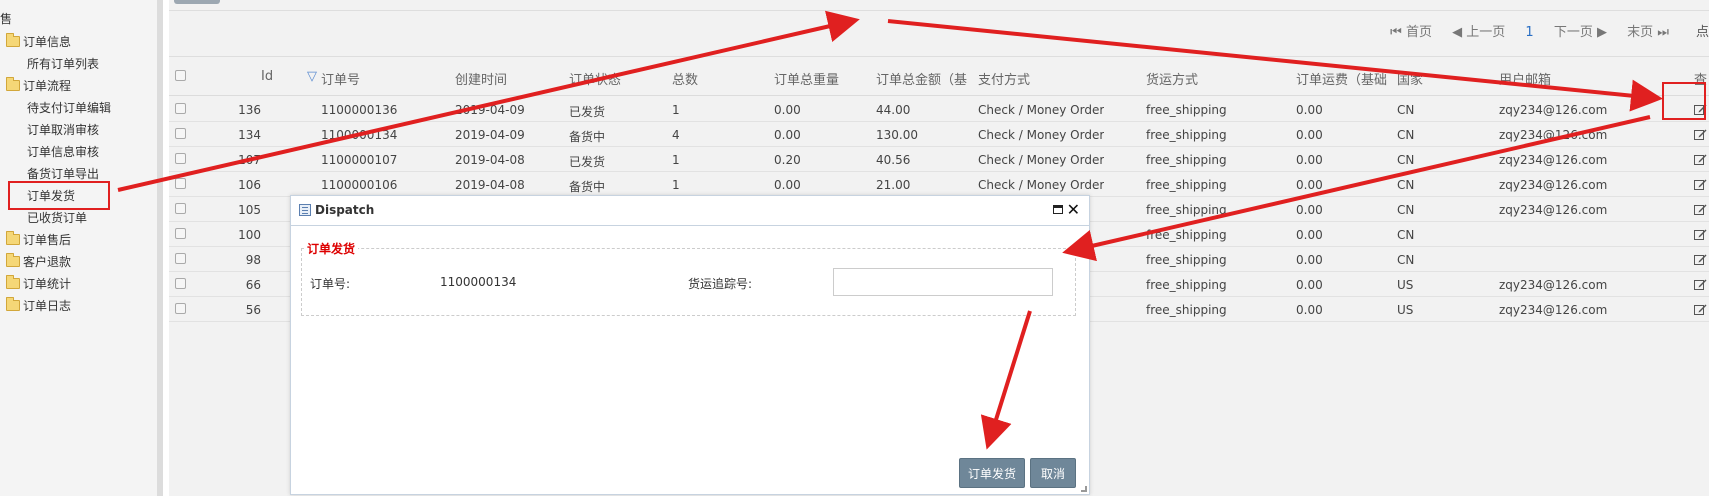 Image resolution: width=1709 pixels, height=496 pixels. I want to click on resize-grip, so click(1084, 489).